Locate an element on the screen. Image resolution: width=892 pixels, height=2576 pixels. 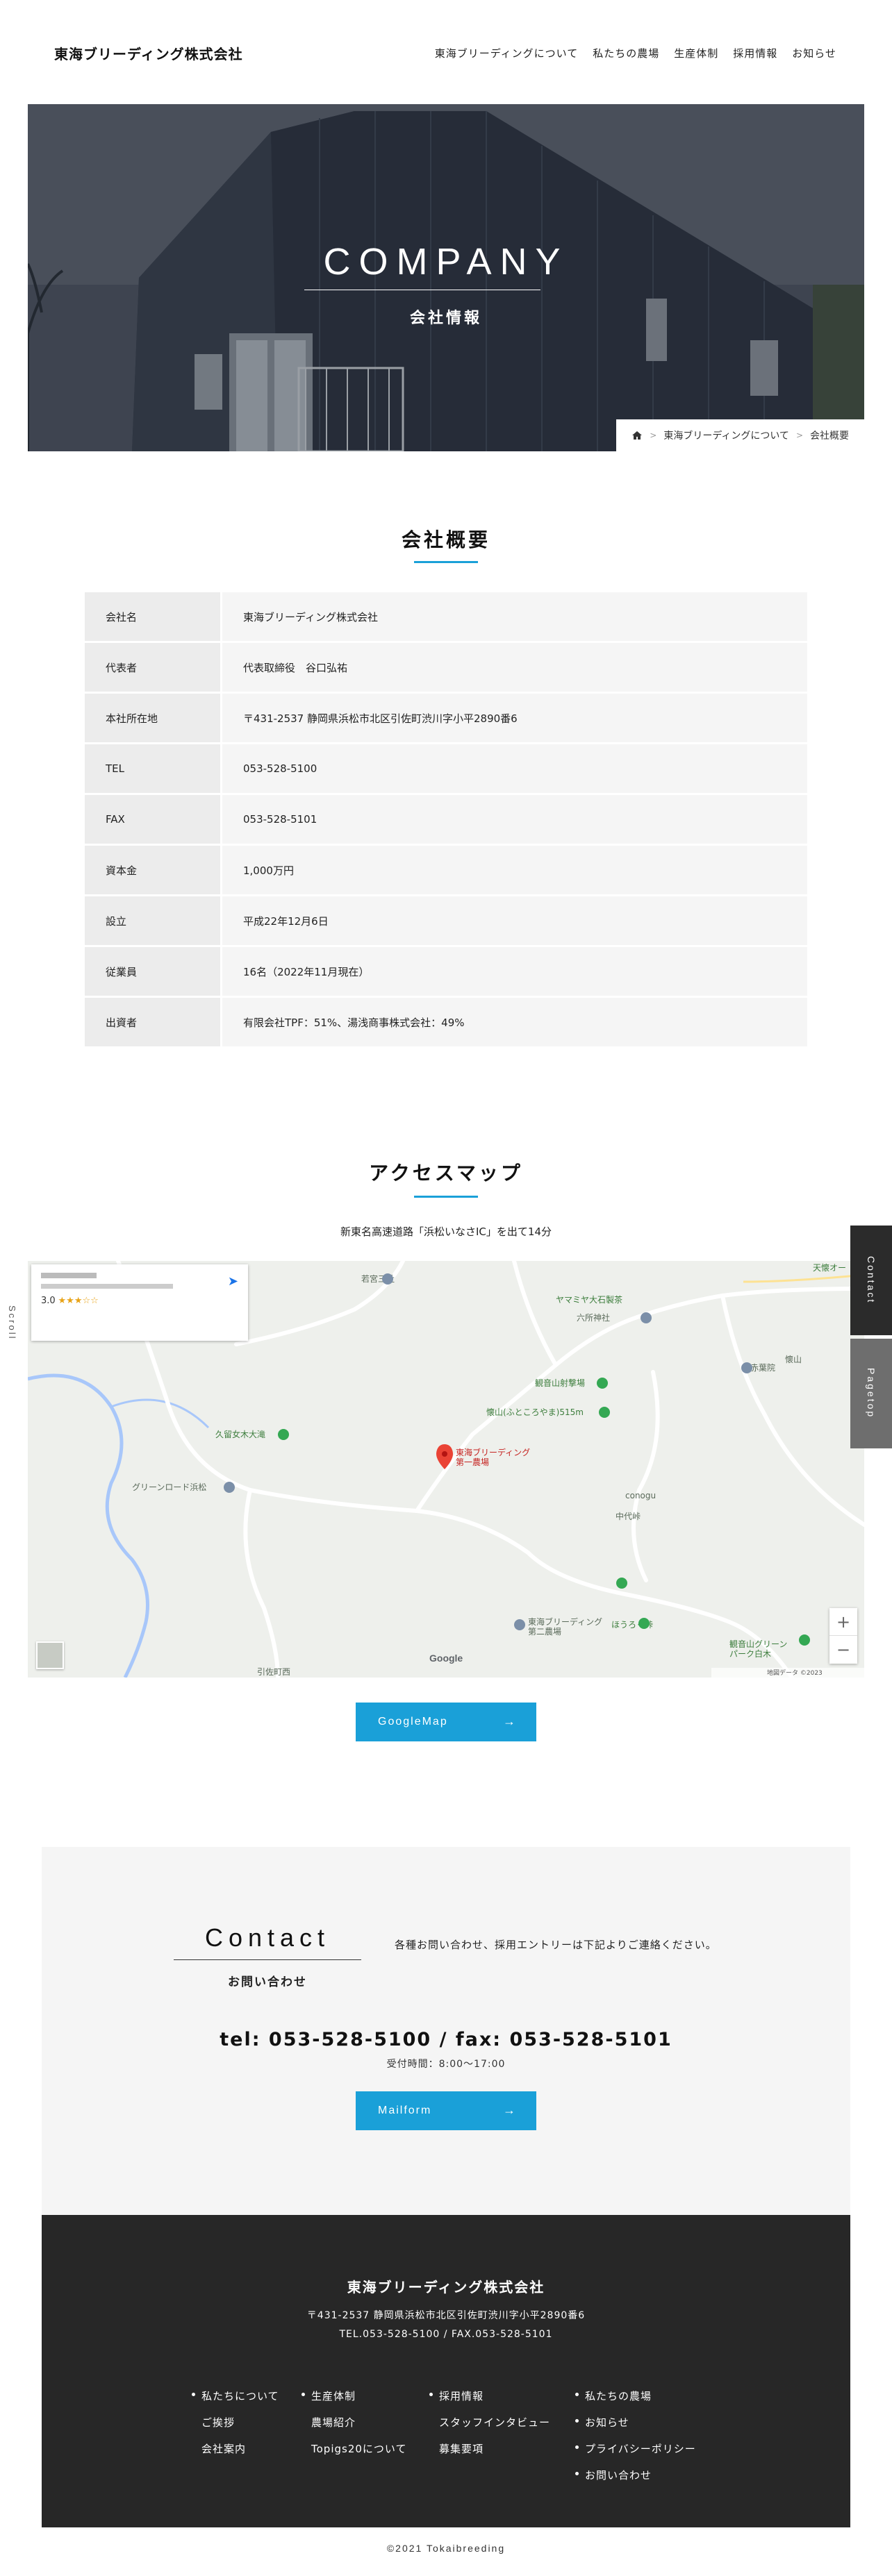
footer-link: ご挨拶 is located at coordinates (235, 2428).